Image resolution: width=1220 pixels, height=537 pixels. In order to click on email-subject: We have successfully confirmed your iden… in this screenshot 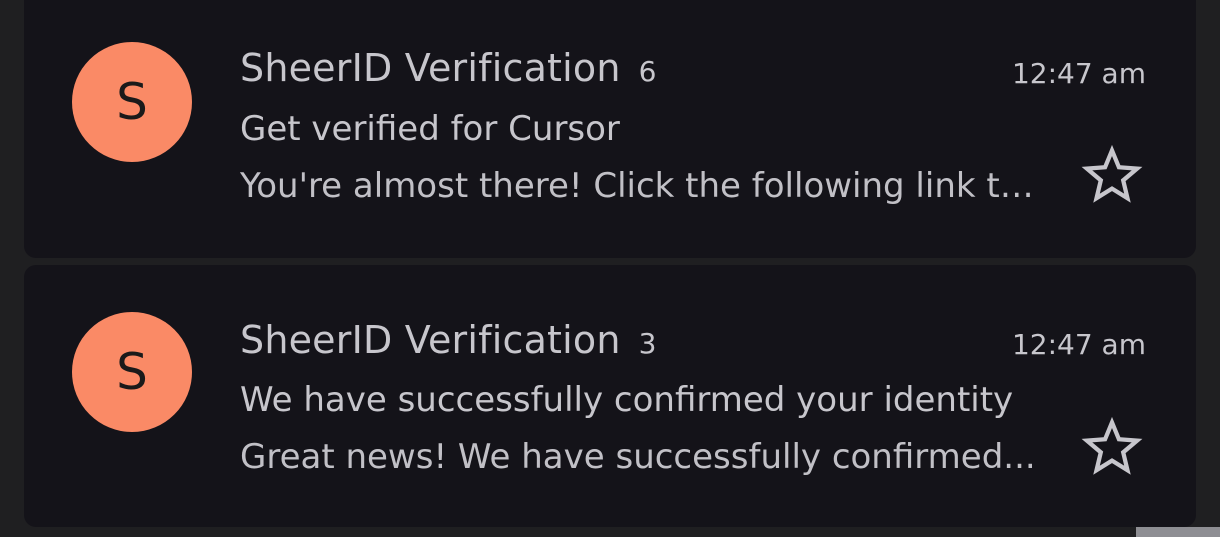, I will do `click(627, 400)`.